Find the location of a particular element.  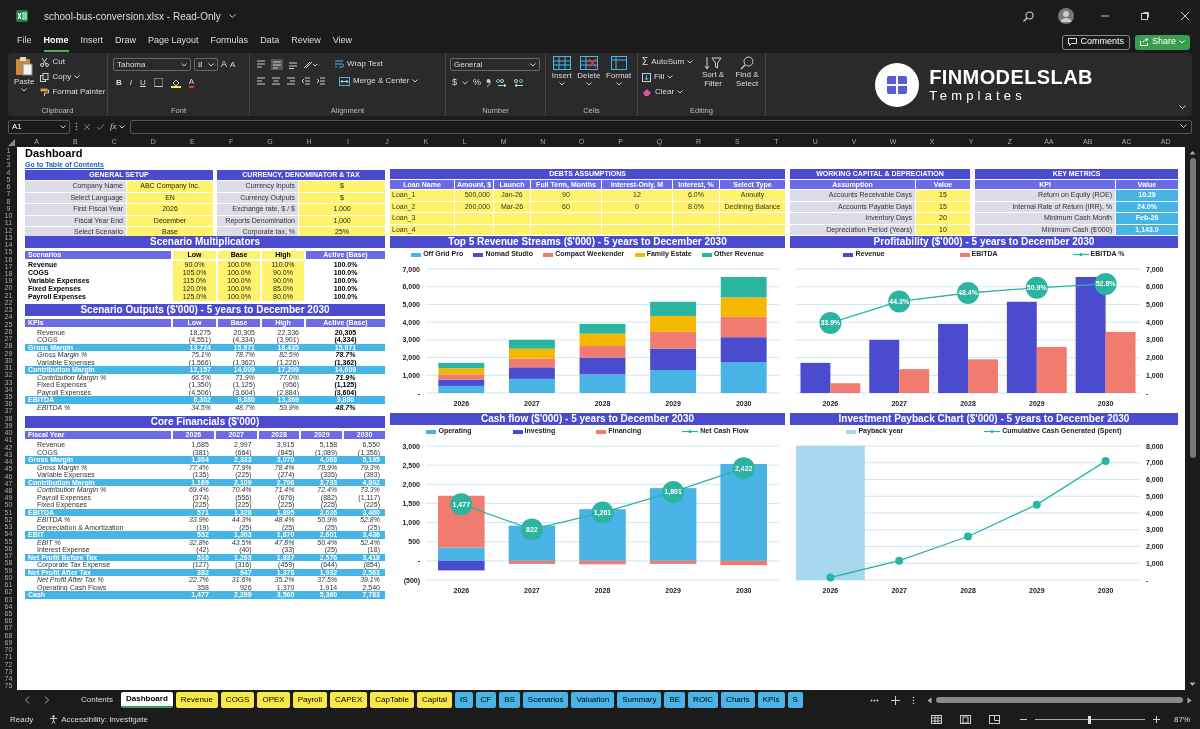

font-name-field: Tahoma is located at coordinates (152, 65).